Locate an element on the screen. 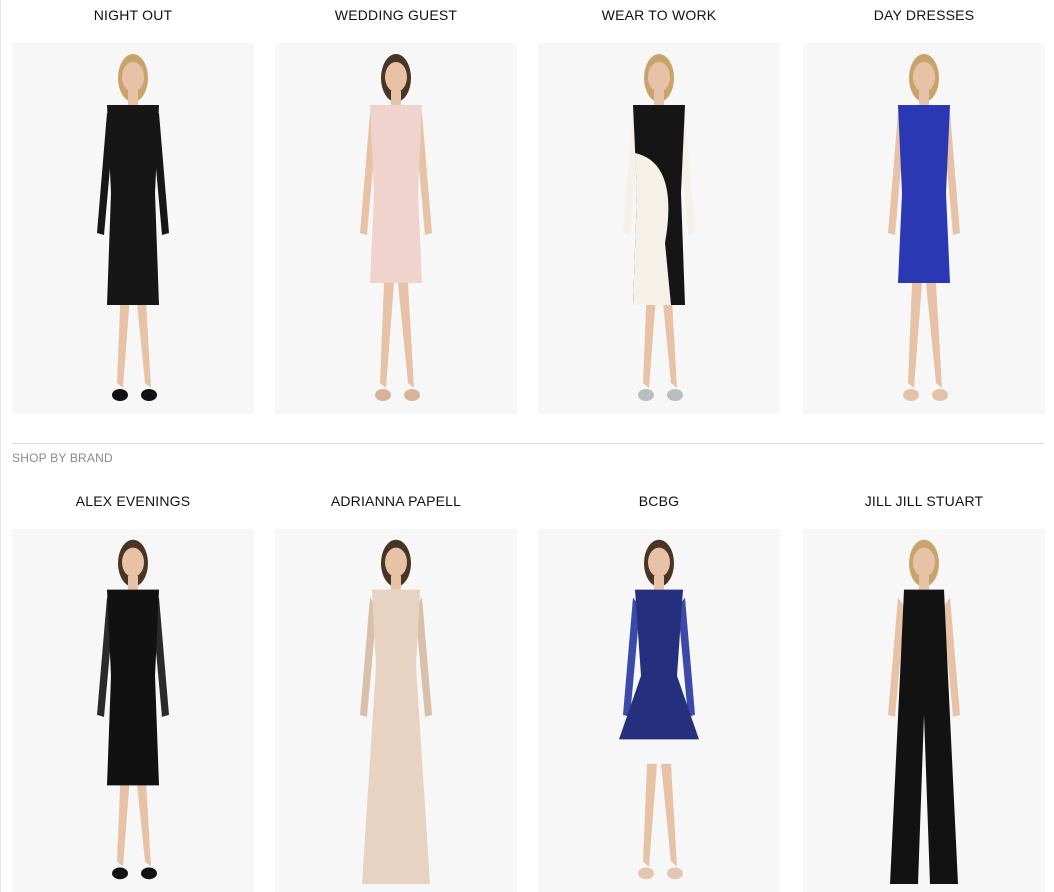  tile-label: ADRIANNA PAPELL is located at coordinates (396, 501).